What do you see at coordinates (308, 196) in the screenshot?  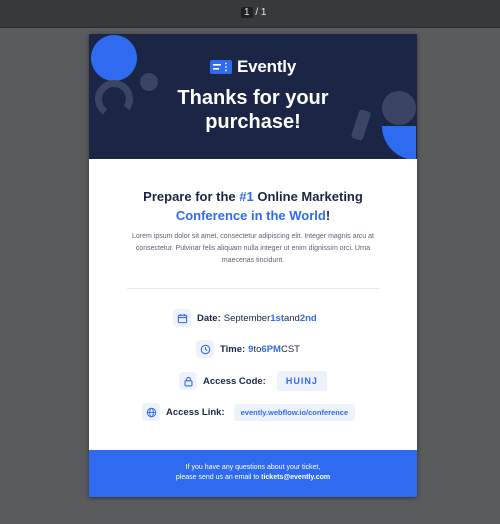 I see `headline-text: Online Marketing` at bounding box center [308, 196].